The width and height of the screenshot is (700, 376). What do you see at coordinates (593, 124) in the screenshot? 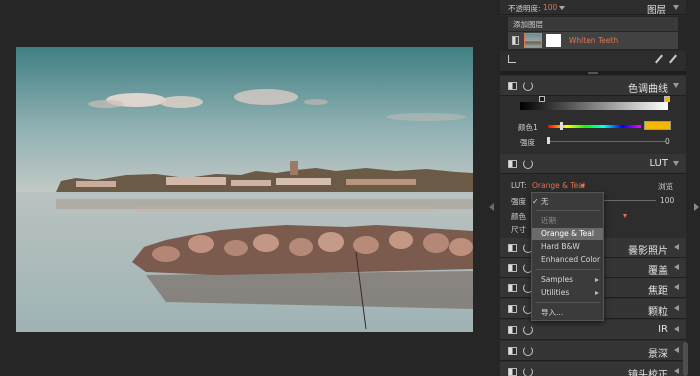
I see `curves-body: 颜色1 强度 0` at bounding box center [593, 124].